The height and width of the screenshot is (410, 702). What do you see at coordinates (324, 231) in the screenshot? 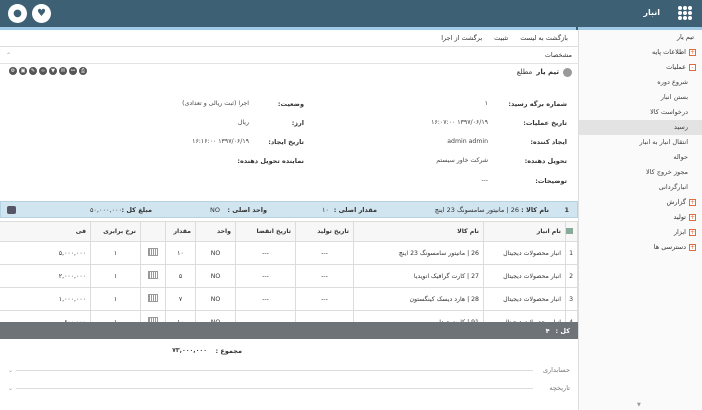
I see `col-header-prod-date: تاریخ تولید` at bounding box center [324, 231].